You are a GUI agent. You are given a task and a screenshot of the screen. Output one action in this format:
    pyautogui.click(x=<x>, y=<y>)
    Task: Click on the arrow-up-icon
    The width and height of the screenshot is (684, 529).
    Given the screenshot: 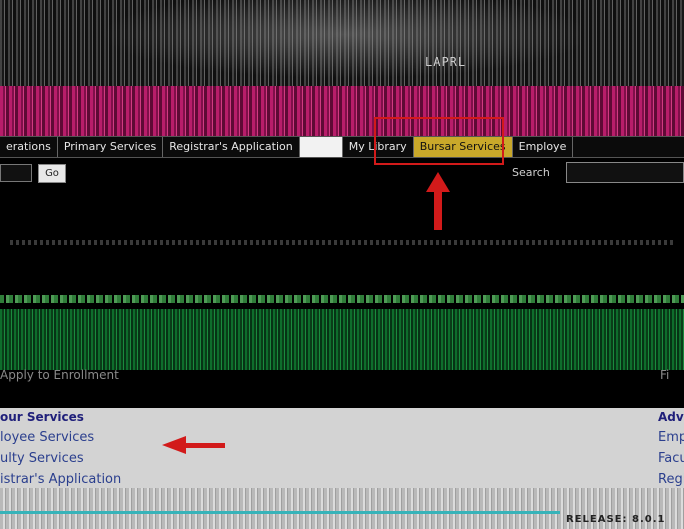 What is the action you would take?
    pyautogui.click(x=438, y=182)
    